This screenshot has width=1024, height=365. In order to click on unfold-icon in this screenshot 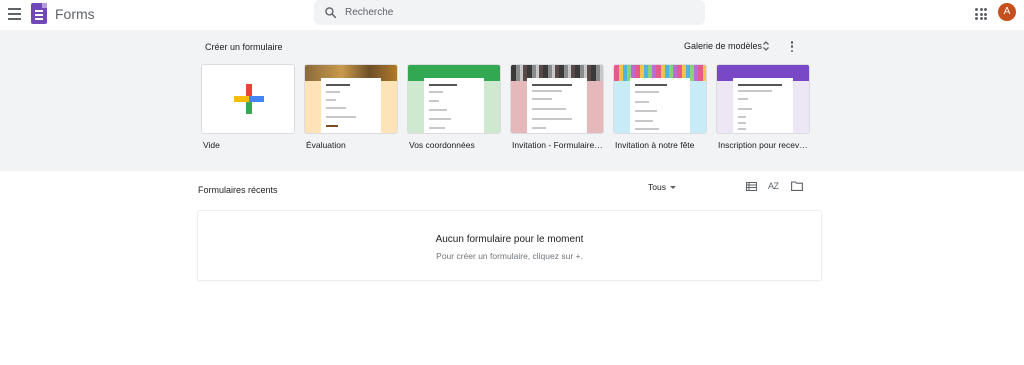, I will do `click(766, 46)`.